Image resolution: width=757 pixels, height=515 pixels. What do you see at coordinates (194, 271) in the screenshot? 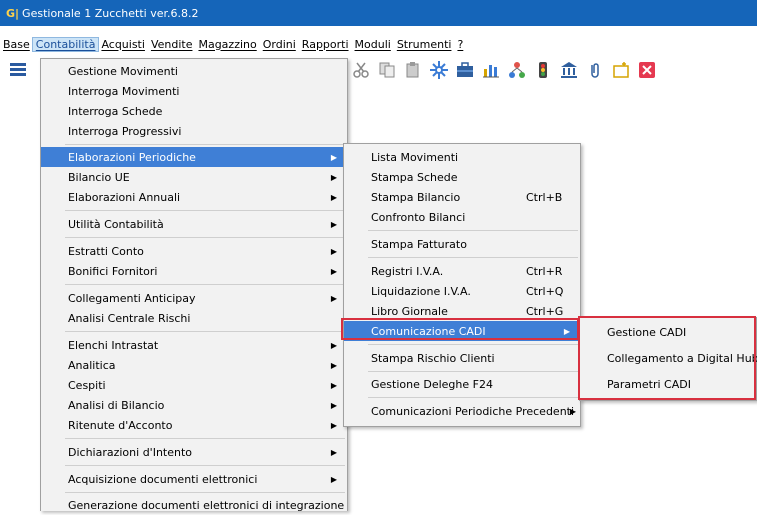
I see `menu-item-bonifici-fornitori: Bonifici Fornitori ▶` at bounding box center [194, 271].